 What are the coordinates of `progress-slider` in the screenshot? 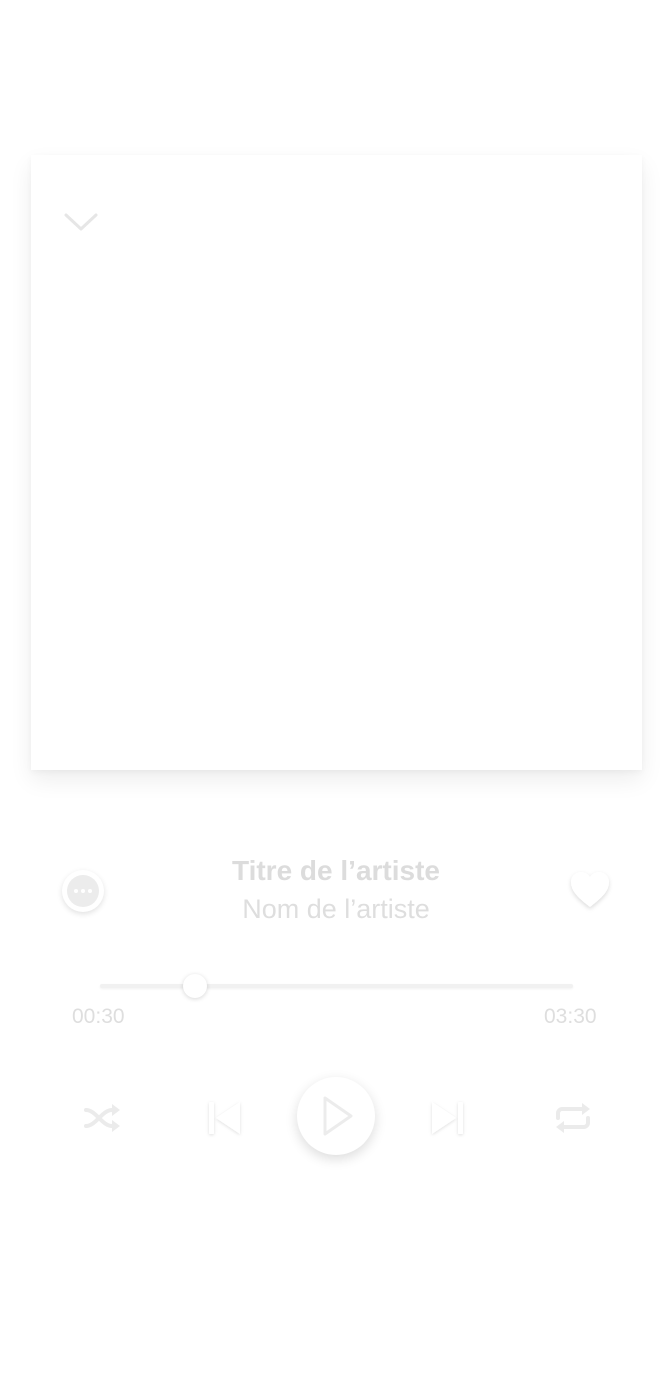 It's located at (336, 986).